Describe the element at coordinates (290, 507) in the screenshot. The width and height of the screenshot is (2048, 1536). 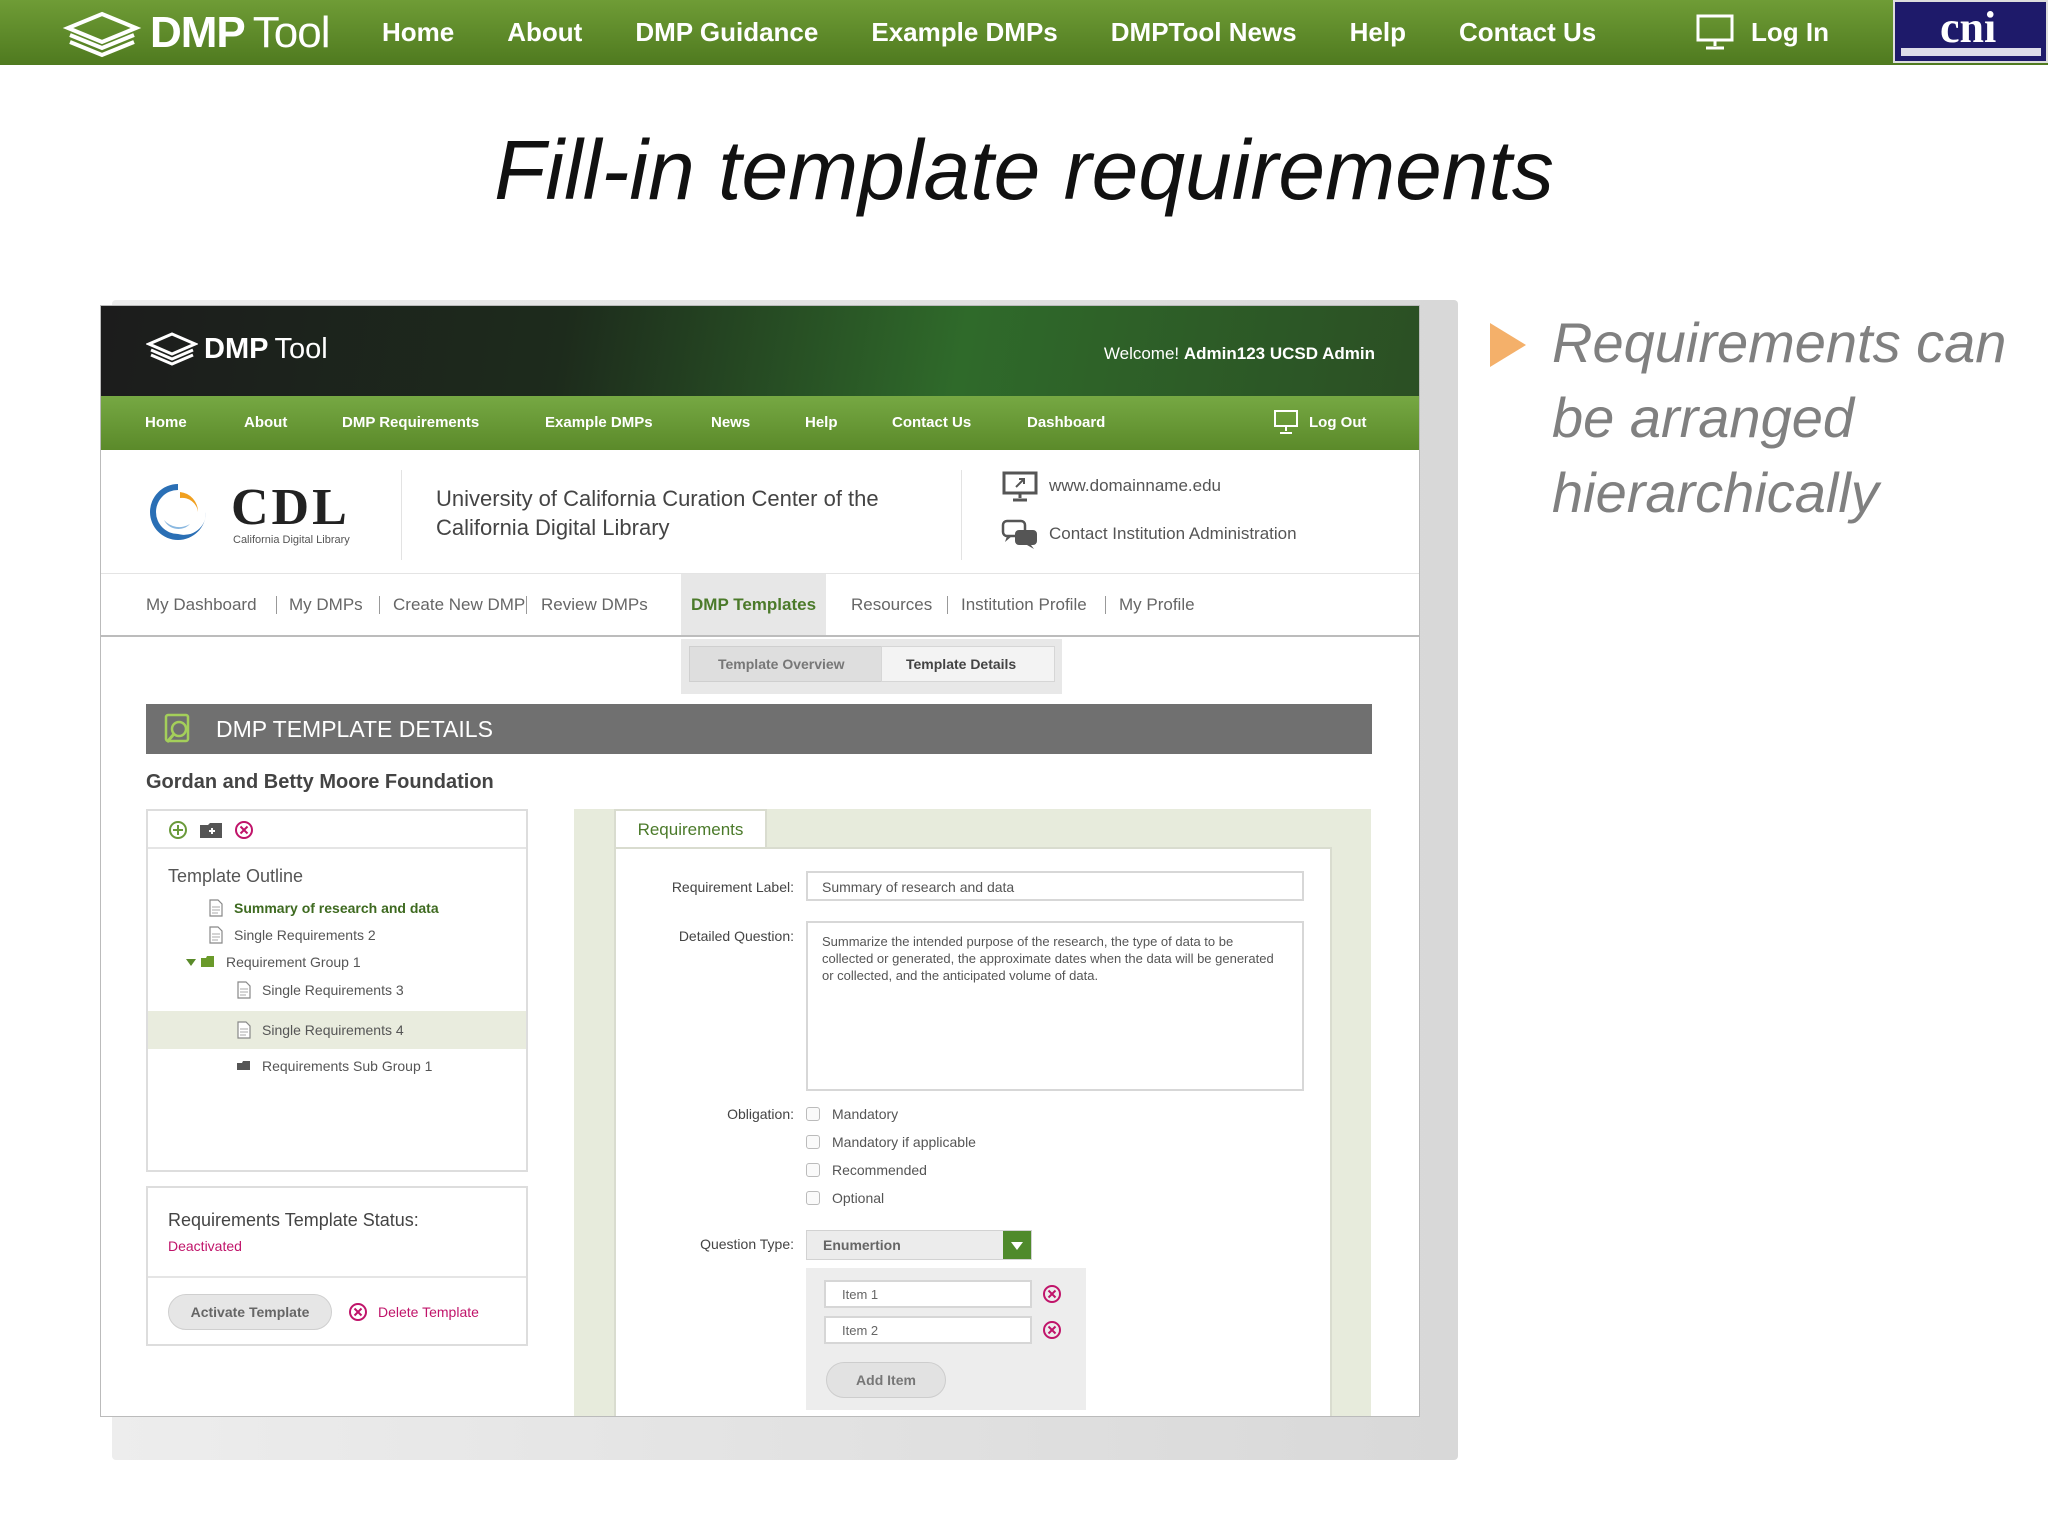
I see `cdl-logo-text: CDL` at that location.